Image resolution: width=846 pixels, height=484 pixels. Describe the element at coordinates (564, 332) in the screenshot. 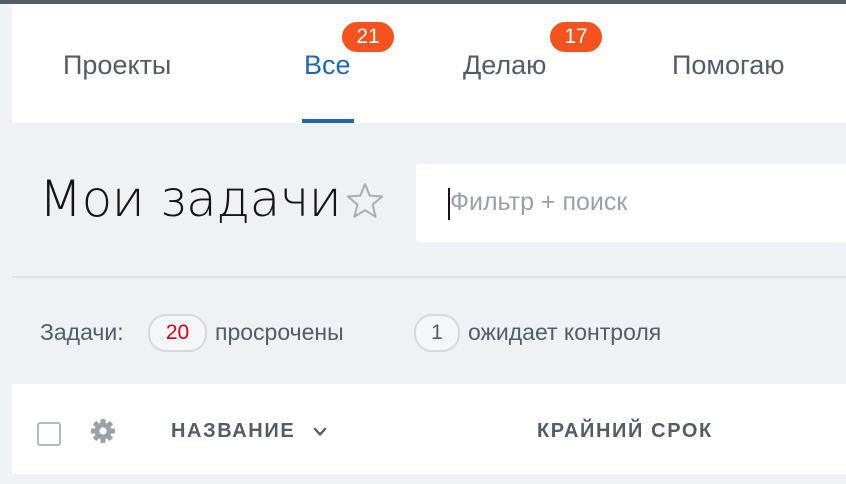

I see `control-label: ожидает контроля` at that location.